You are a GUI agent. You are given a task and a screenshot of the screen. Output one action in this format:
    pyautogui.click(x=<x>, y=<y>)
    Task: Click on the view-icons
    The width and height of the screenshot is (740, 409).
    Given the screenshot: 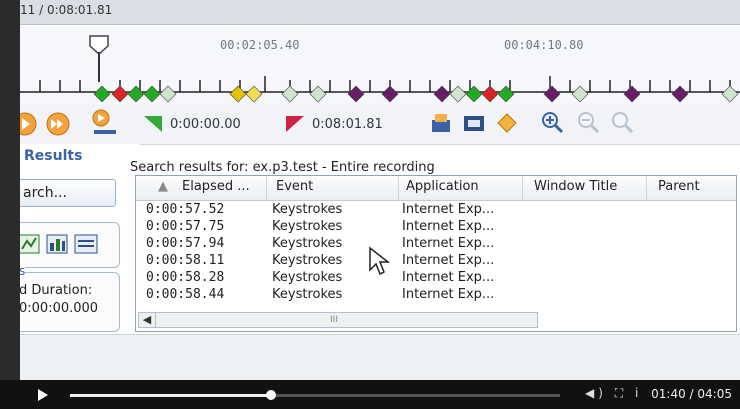 What is the action you would take?
    pyautogui.click(x=64, y=245)
    